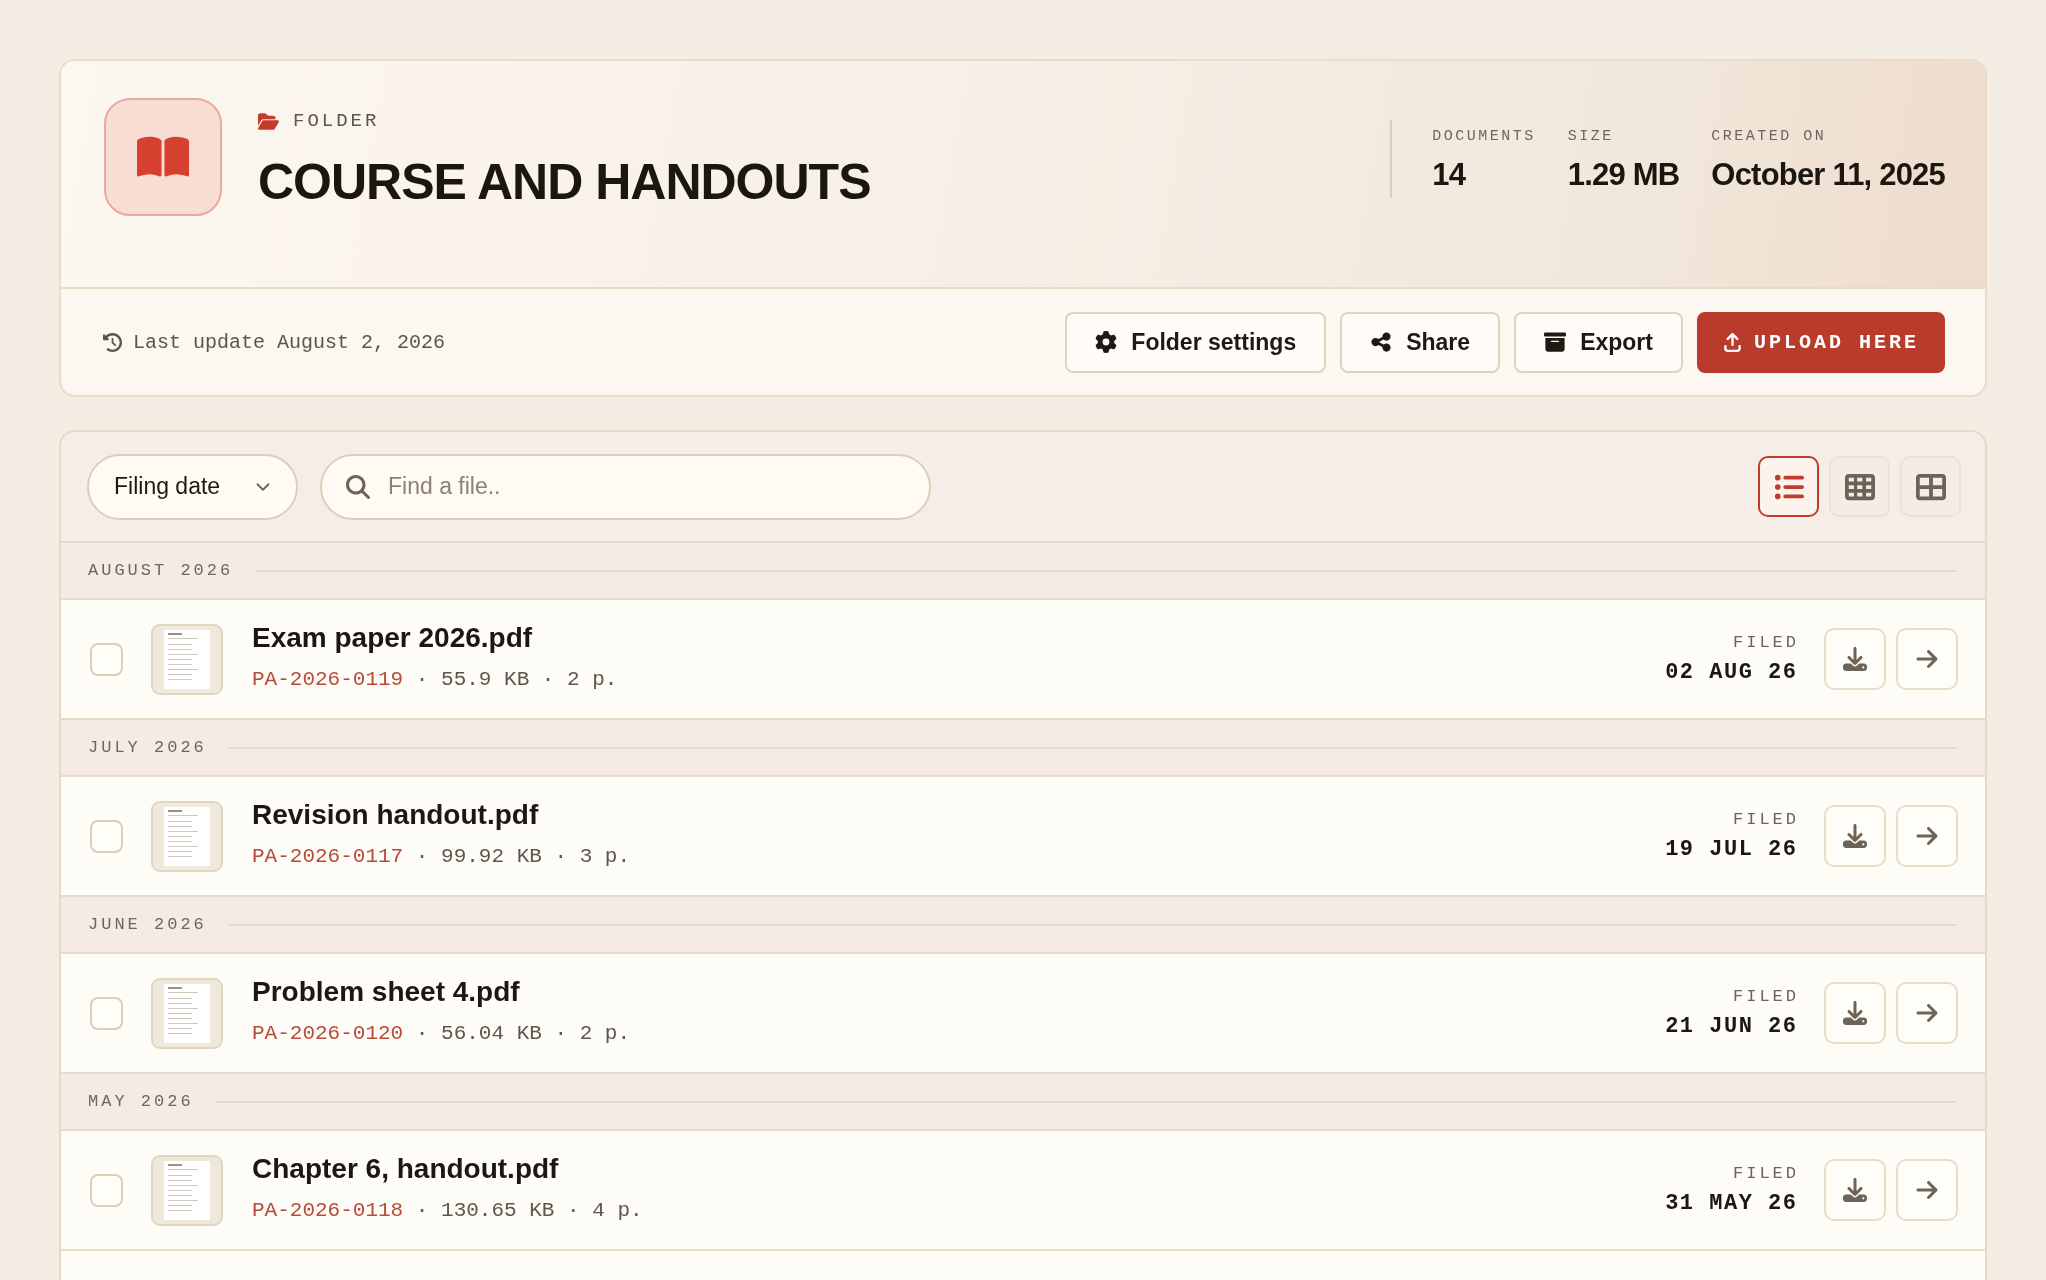 The height and width of the screenshot is (1280, 2046). I want to click on folder-icon, so click(268, 121).